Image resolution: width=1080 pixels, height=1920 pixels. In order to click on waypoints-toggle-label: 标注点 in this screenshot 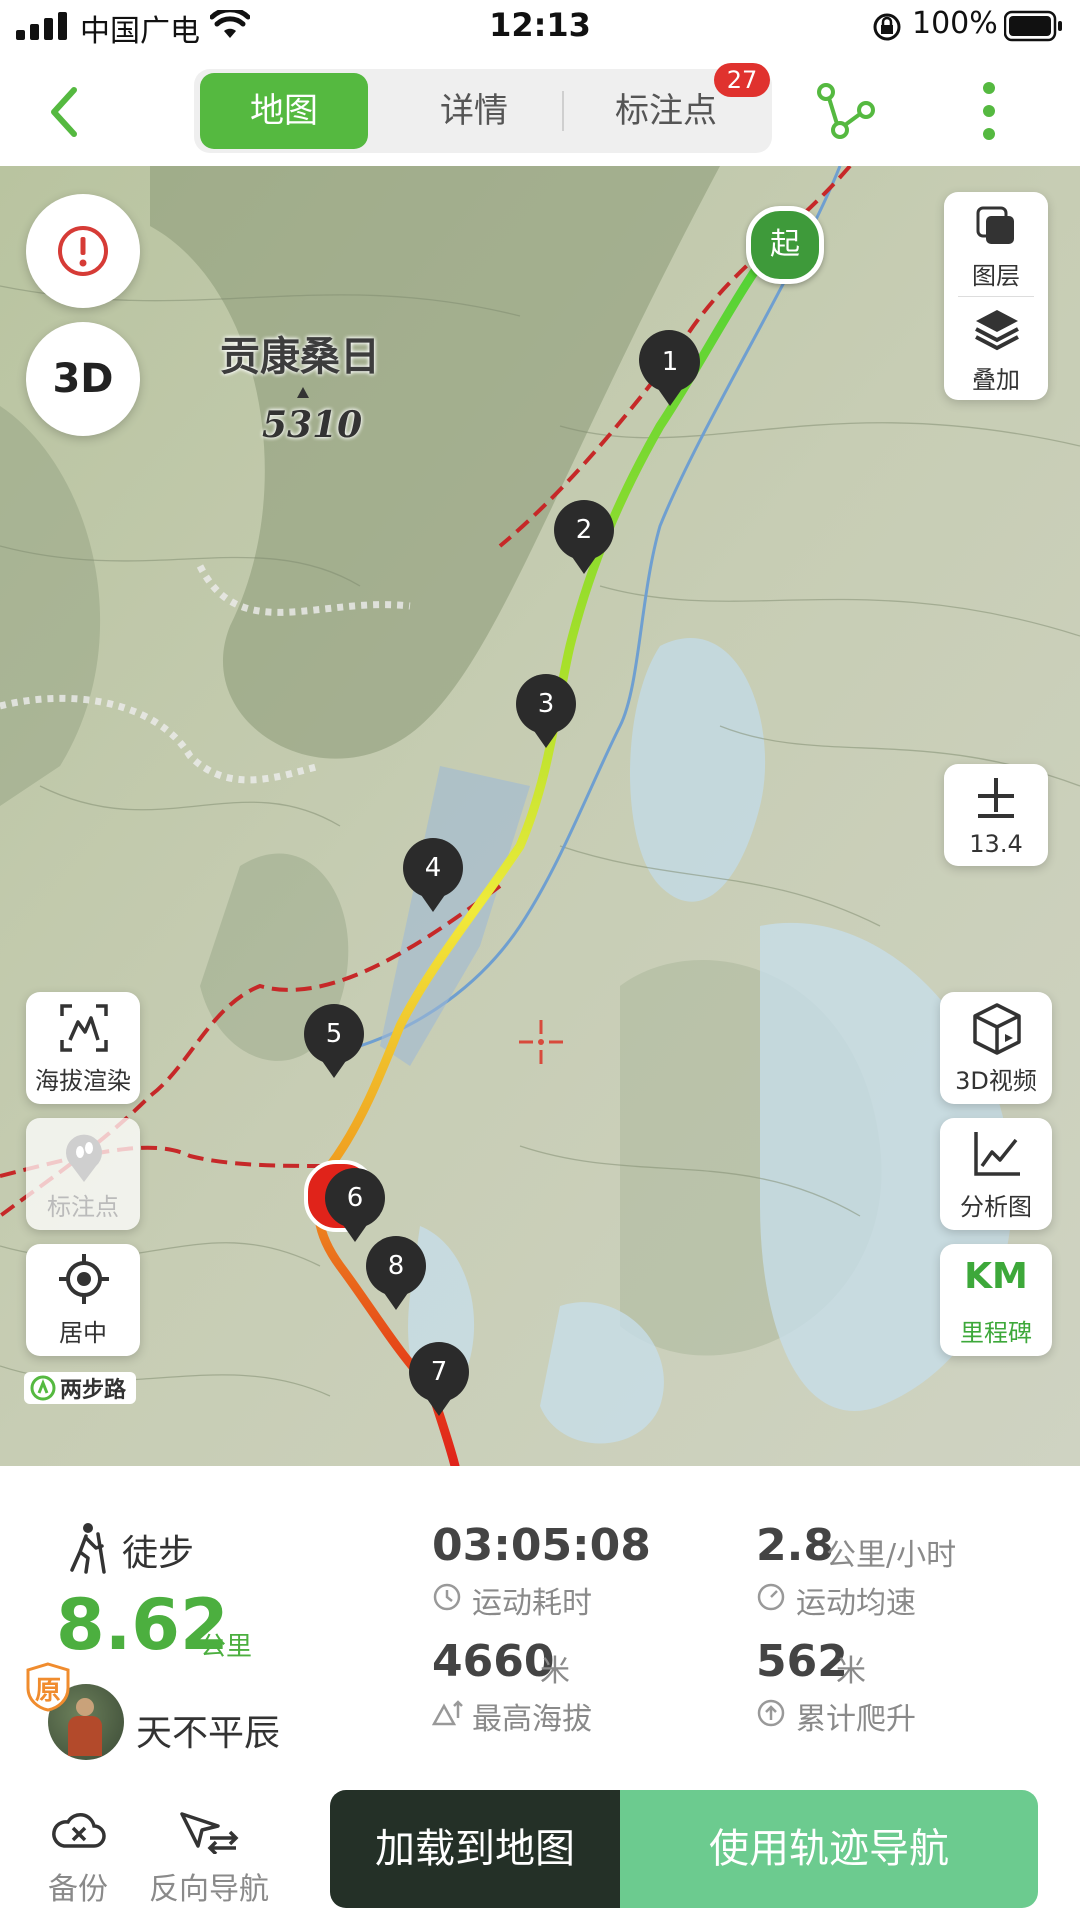, I will do `click(83, 1207)`.